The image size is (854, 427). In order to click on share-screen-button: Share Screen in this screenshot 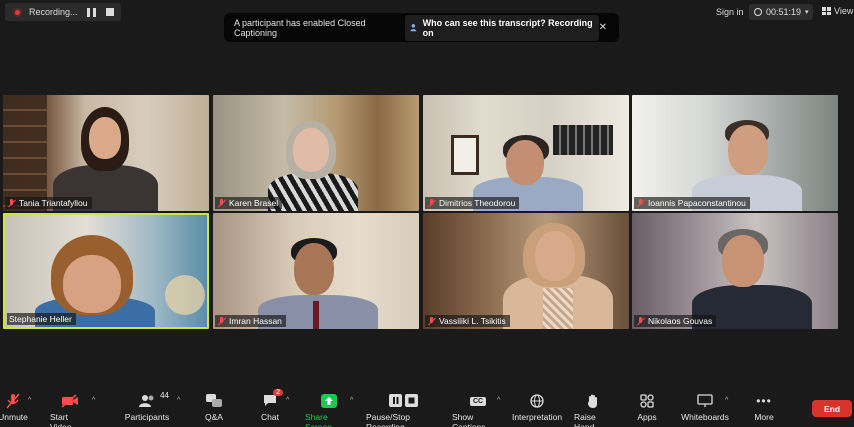, I will do `click(329, 410)`.